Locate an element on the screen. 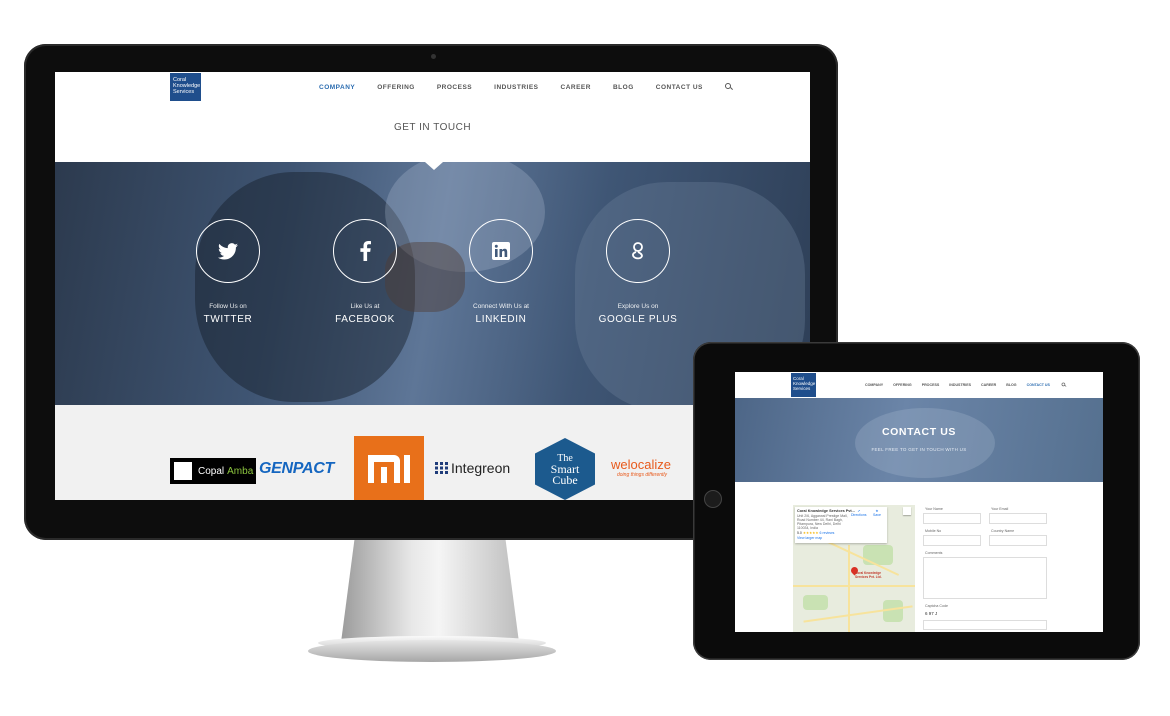 The width and height of the screenshot is (1170, 716). client-logo-genpact: GENPACT is located at coordinates (296, 469).